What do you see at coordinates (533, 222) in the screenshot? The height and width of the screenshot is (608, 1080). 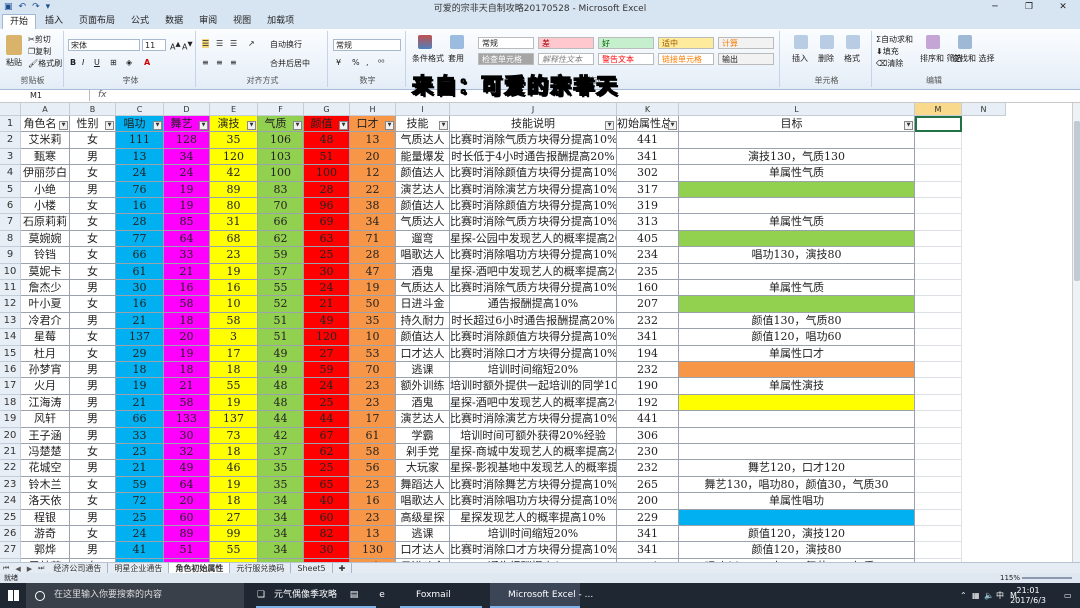 I see `table-cell: 比赛时消除气质方块得分提高10%` at bounding box center [533, 222].